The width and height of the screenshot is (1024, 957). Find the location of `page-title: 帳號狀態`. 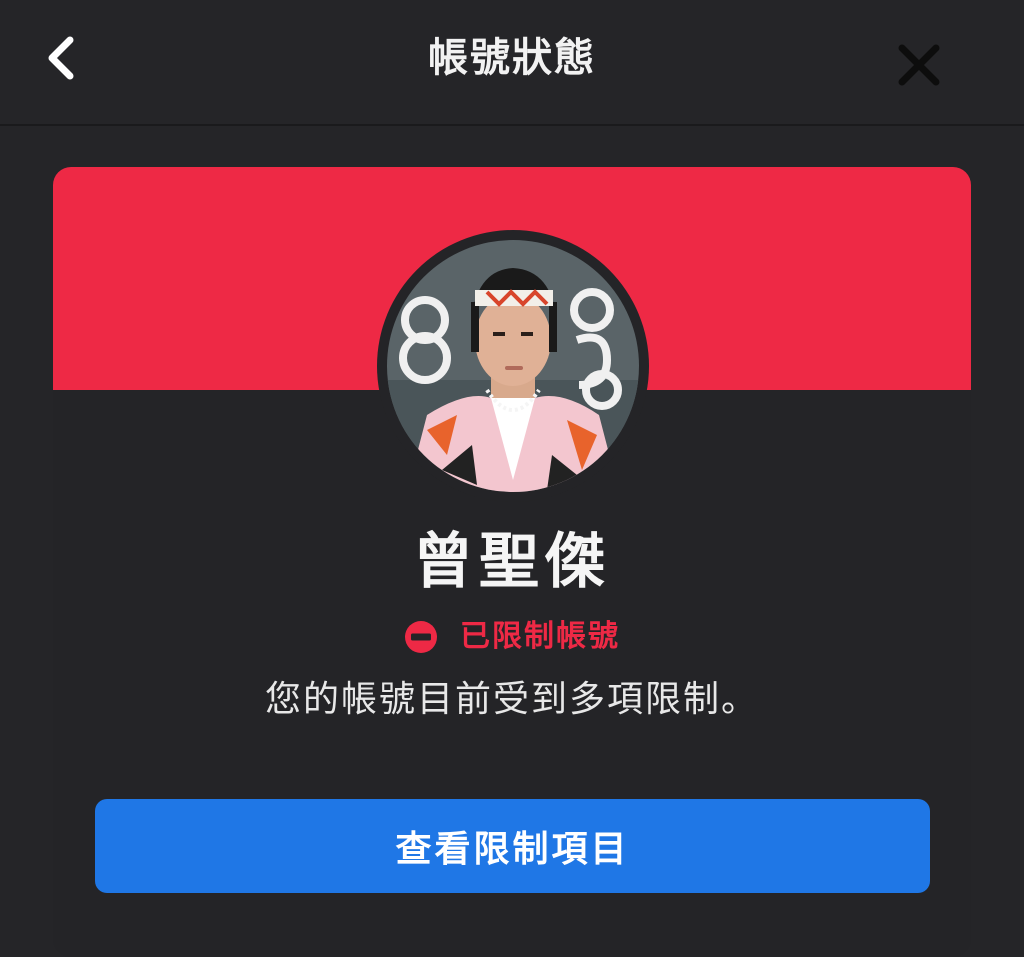

page-title: 帳號狀態 is located at coordinates (512, 58).